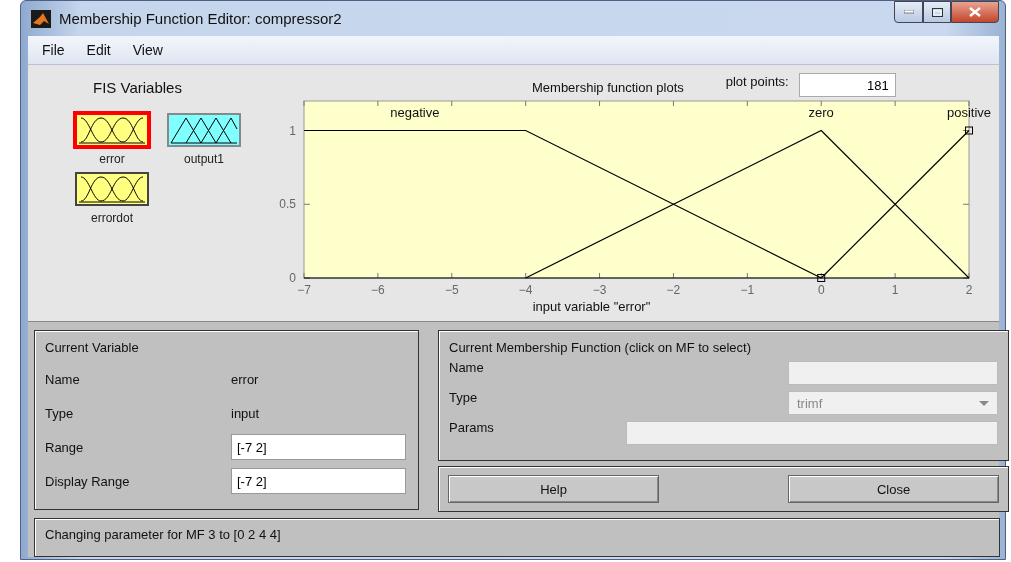 The height and width of the screenshot is (562, 1011). What do you see at coordinates (304, 290) in the screenshot?
I see `tick-label: −7` at bounding box center [304, 290].